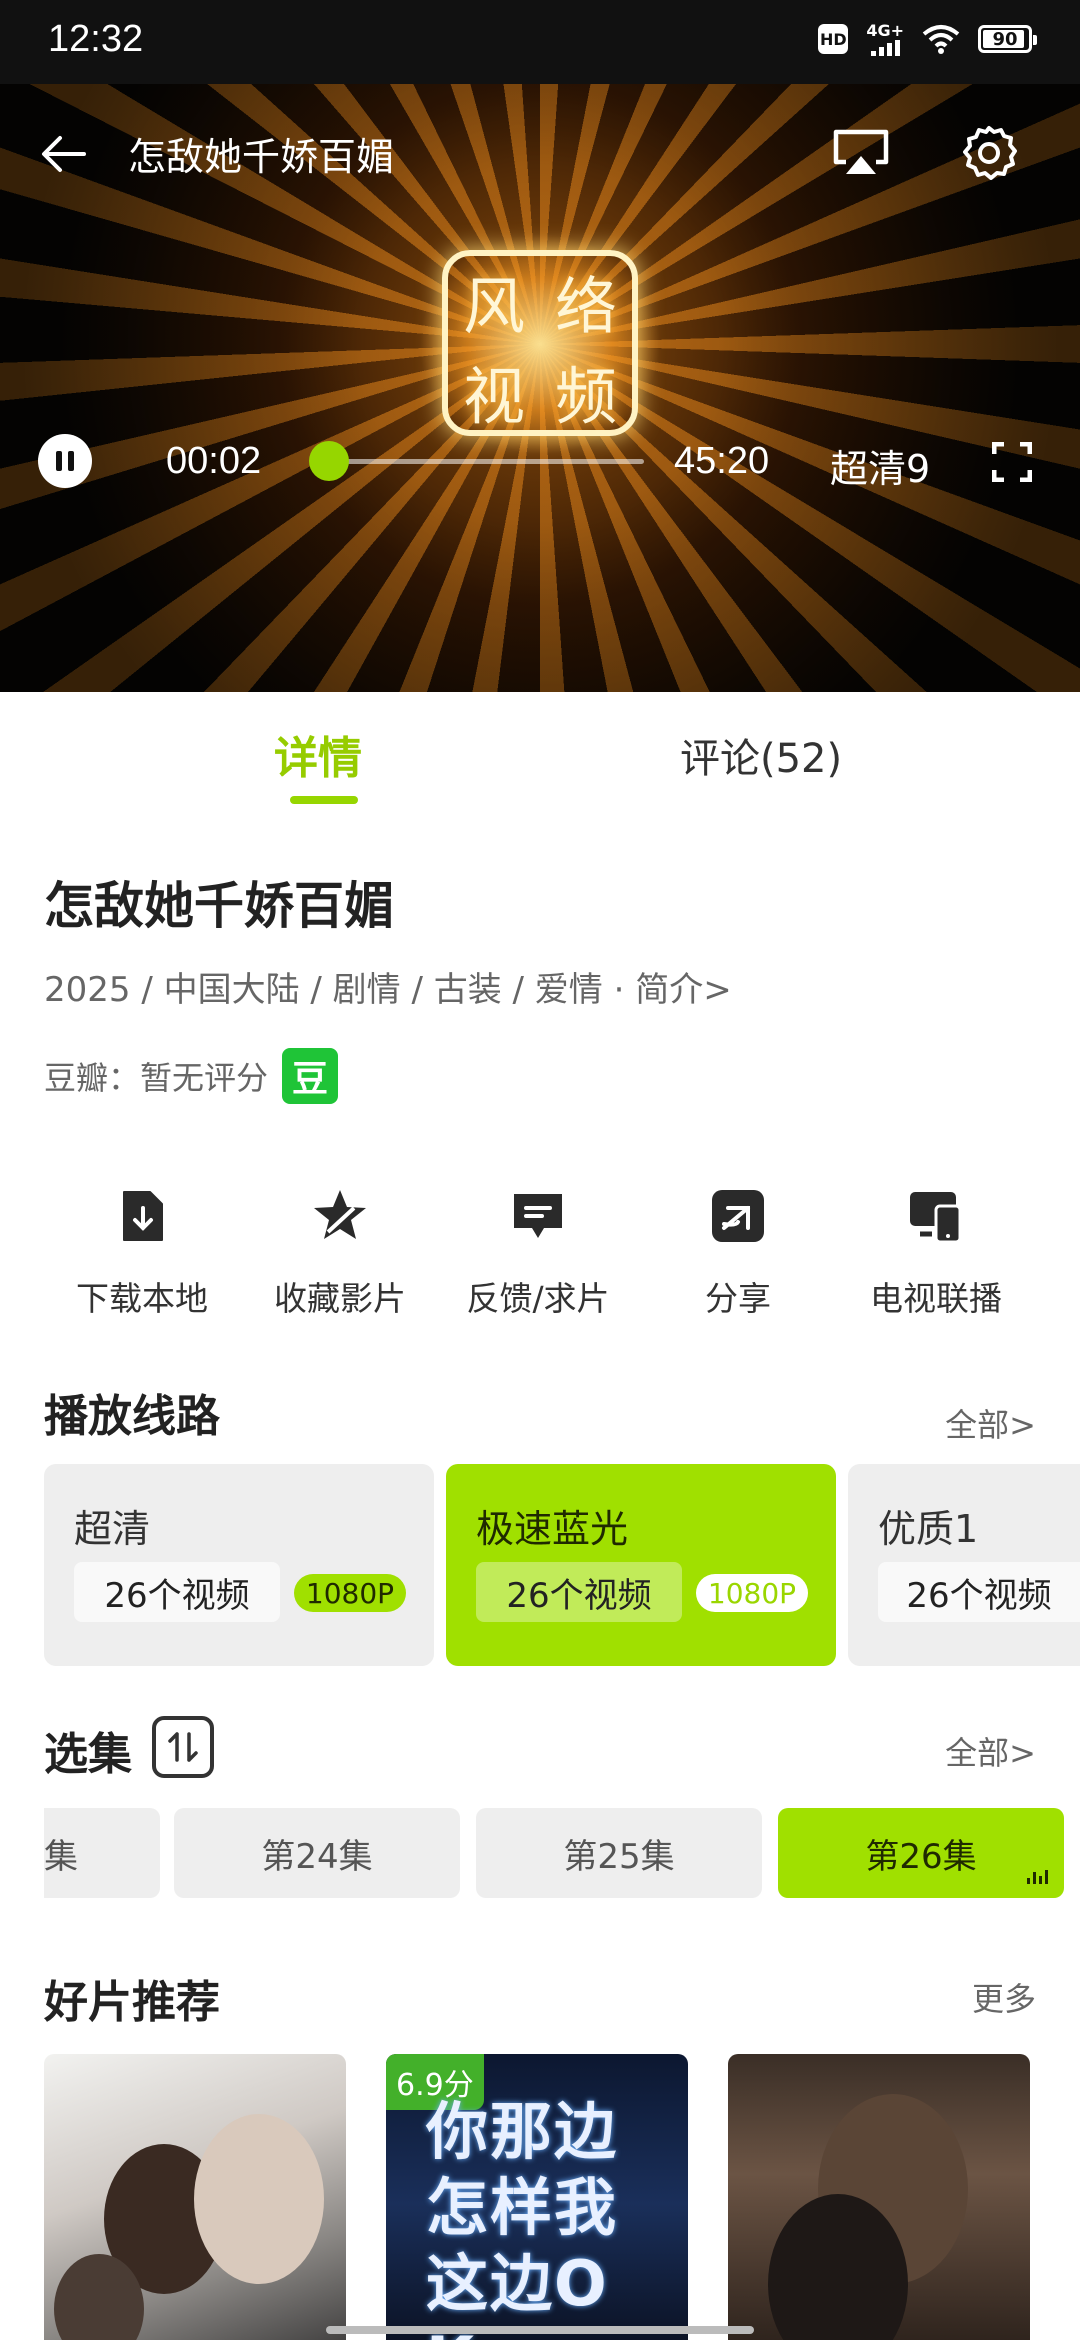 The image size is (1080, 2340). What do you see at coordinates (132, 1416) in the screenshot?
I see `lines-section-title: 播放线路` at bounding box center [132, 1416].